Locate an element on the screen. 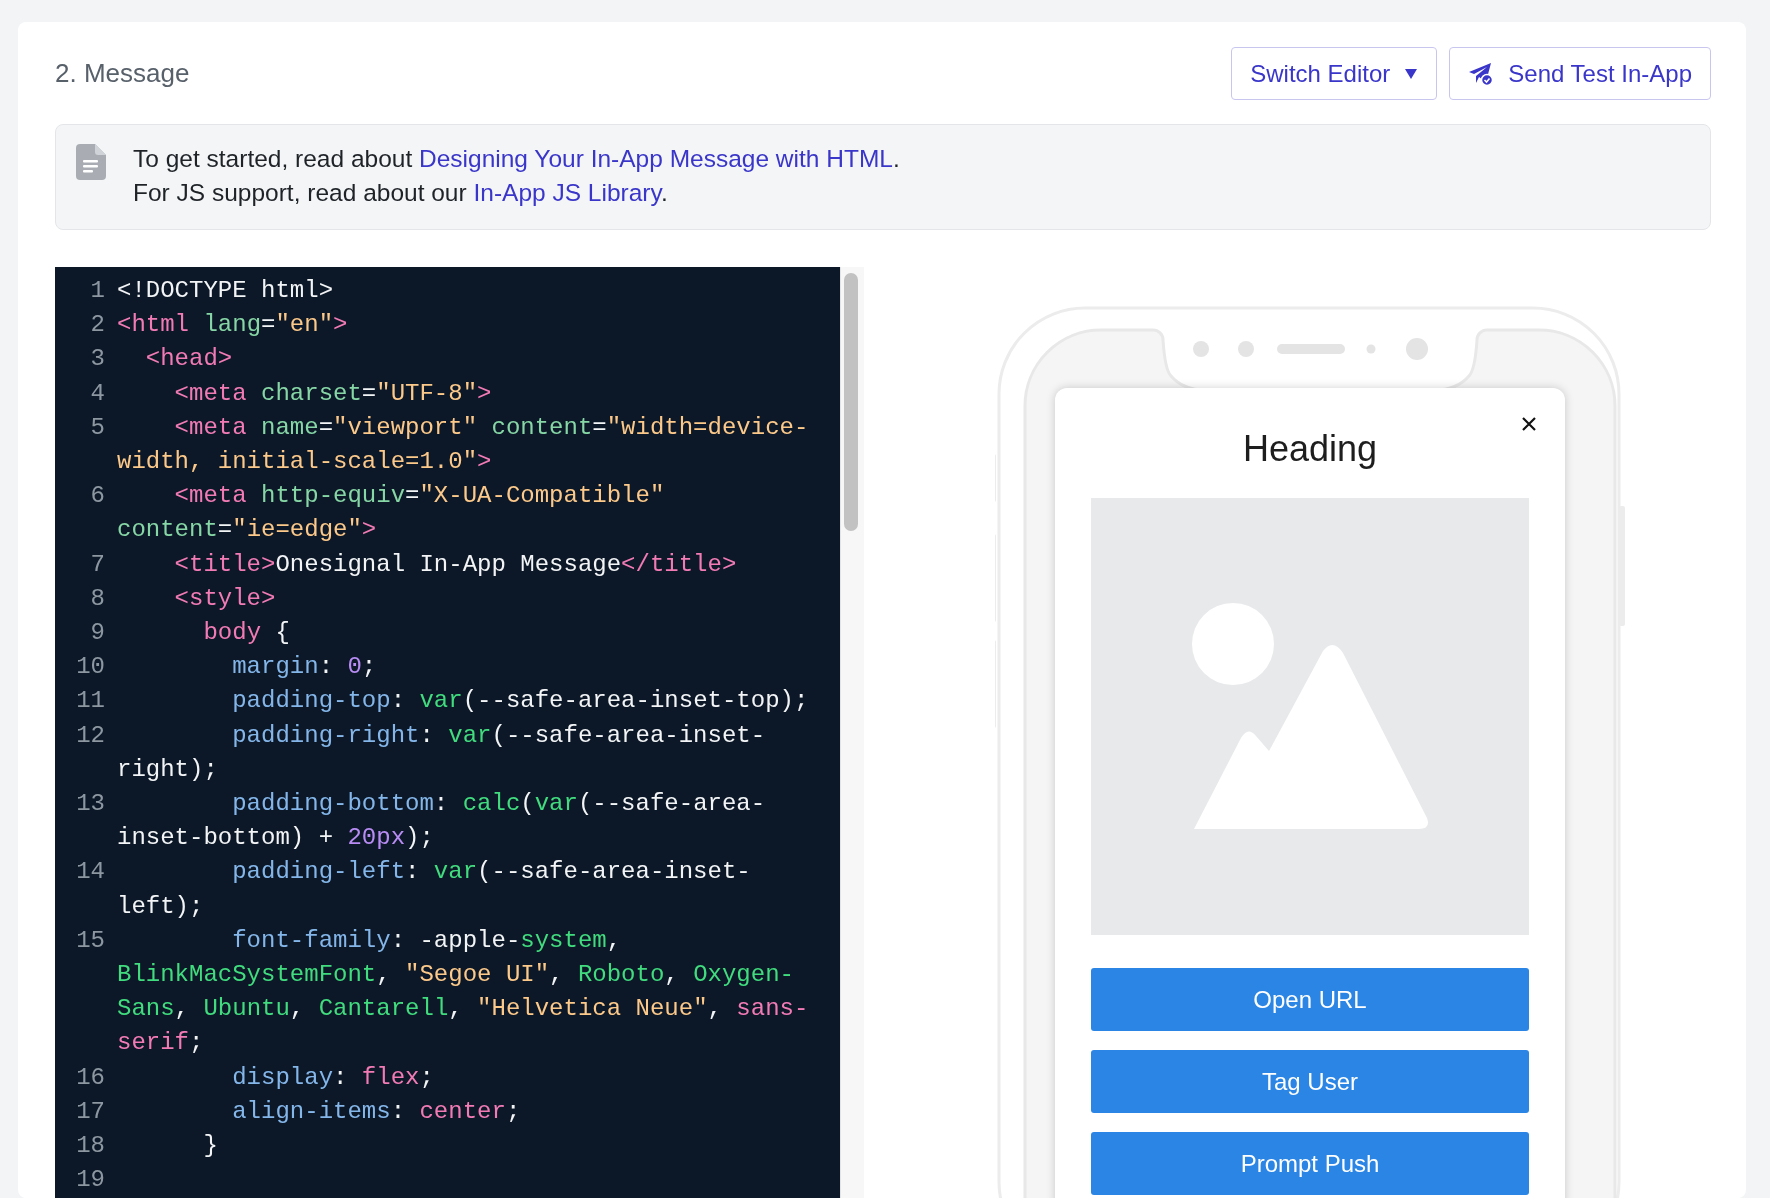 The height and width of the screenshot is (1198, 1770). code-line: <meta http-equiv="X-UA-Compatible" content="ie=edge"> is located at coordinates (391, 513).